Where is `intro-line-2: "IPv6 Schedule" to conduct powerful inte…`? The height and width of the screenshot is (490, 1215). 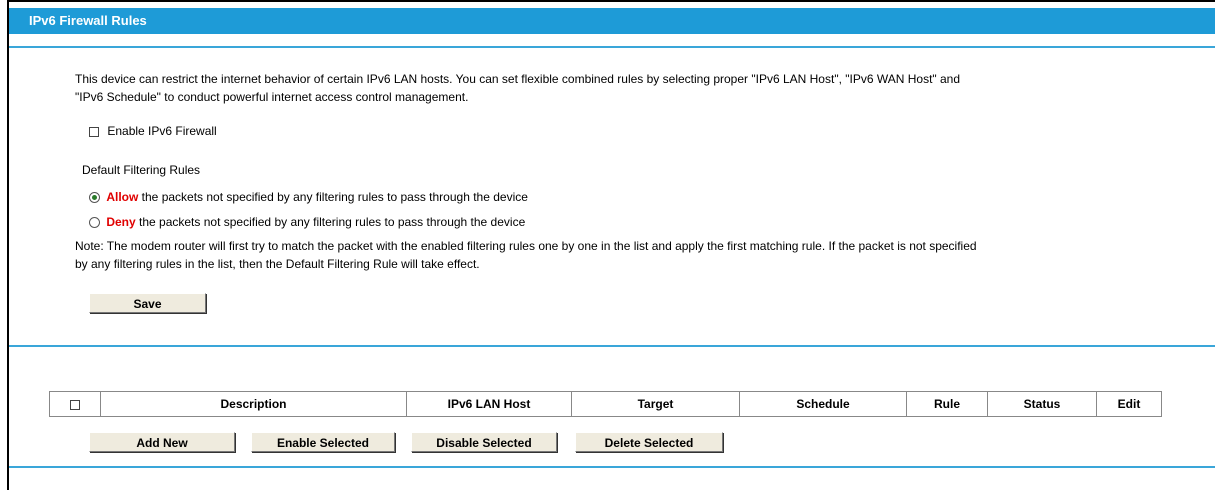
intro-line-2: "IPv6 Schedule" to conduct powerful inte… is located at coordinates (272, 97).